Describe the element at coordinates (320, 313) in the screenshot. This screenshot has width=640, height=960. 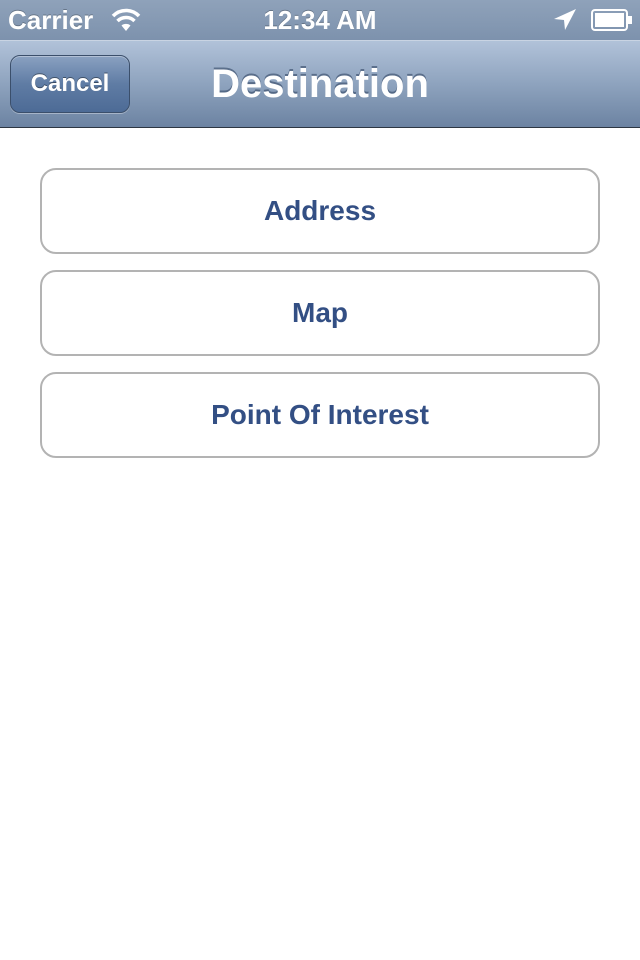
I see `map-button: Map` at that location.